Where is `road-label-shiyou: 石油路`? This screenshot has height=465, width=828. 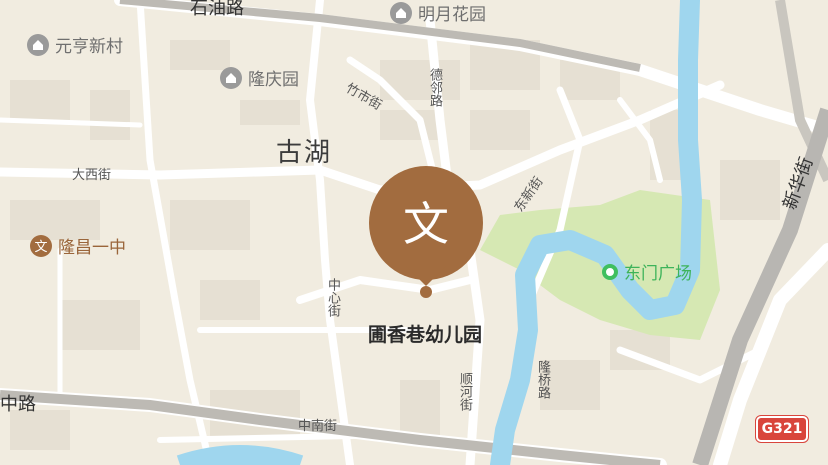
road-label-shiyou: 石油路 is located at coordinates (217, 9).